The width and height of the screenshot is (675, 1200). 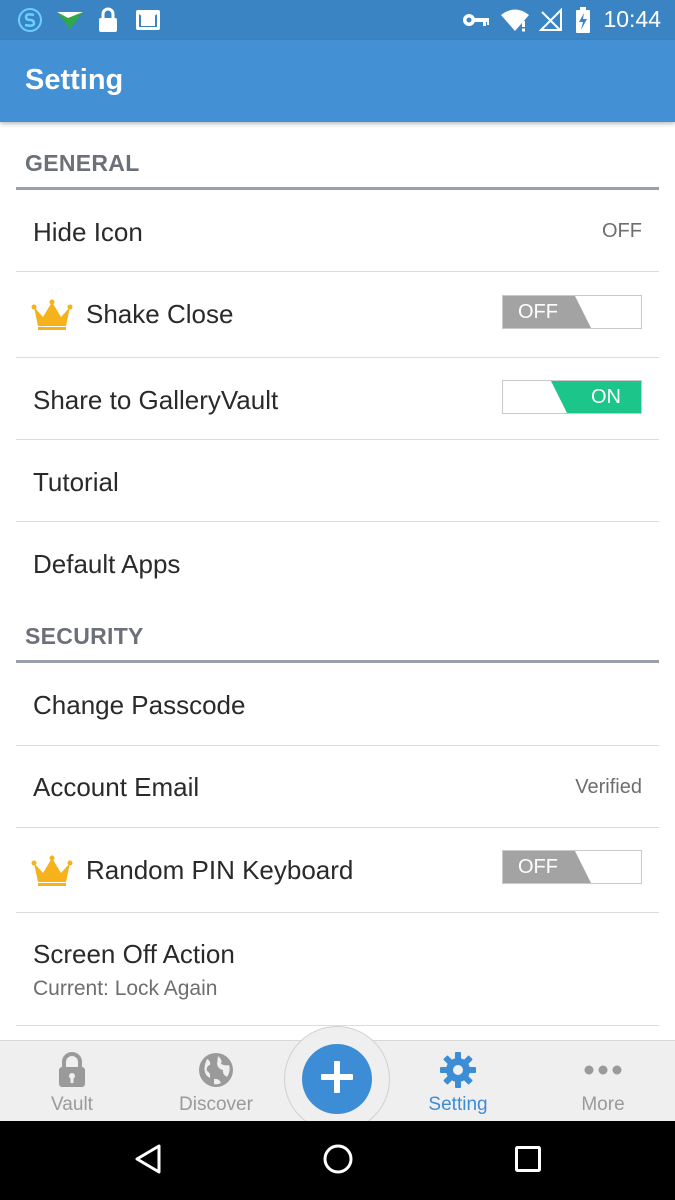 I want to click on setting-value: Verified, so click(x=608, y=787).